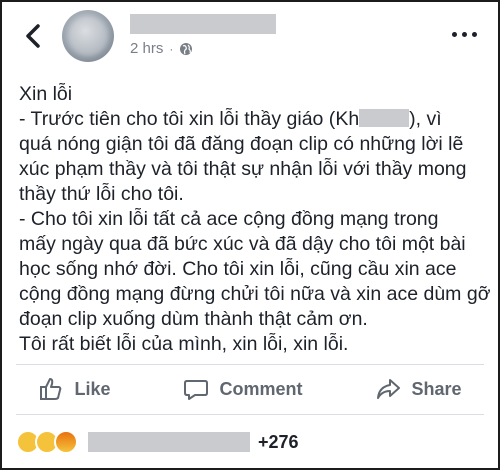  What do you see at coordinates (384, 118) in the screenshot?
I see `teacher-name-redacted` at bounding box center [384, 118].